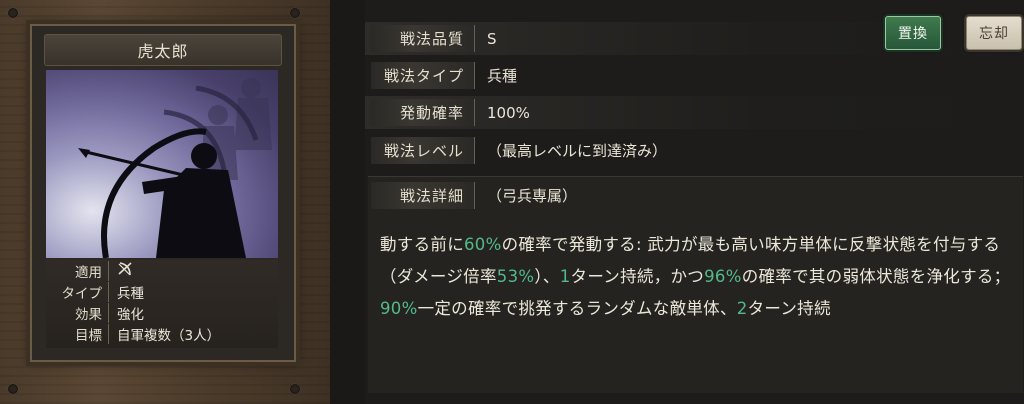 Image resolution: width=1024 pixels, height=404 pixels. What do you see at coordinates (423, 150) in the screenshot?
I see `level-label: 戦法レベル` at bounding box center [423, 150].